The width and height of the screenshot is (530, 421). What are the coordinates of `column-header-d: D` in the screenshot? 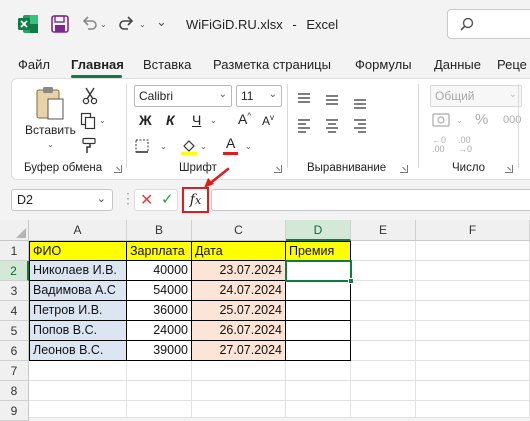 It's located at (318, 230).